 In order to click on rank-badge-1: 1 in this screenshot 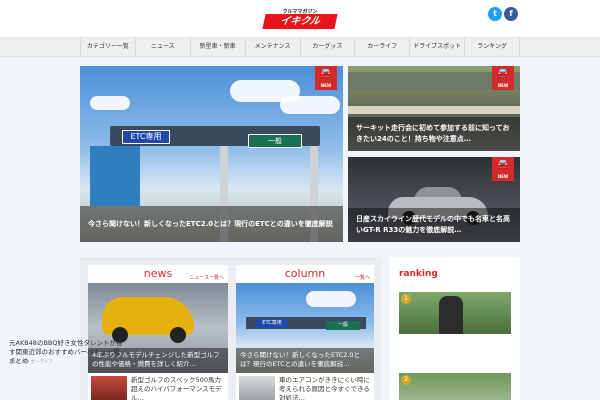, I will do `click(406, 299)`.